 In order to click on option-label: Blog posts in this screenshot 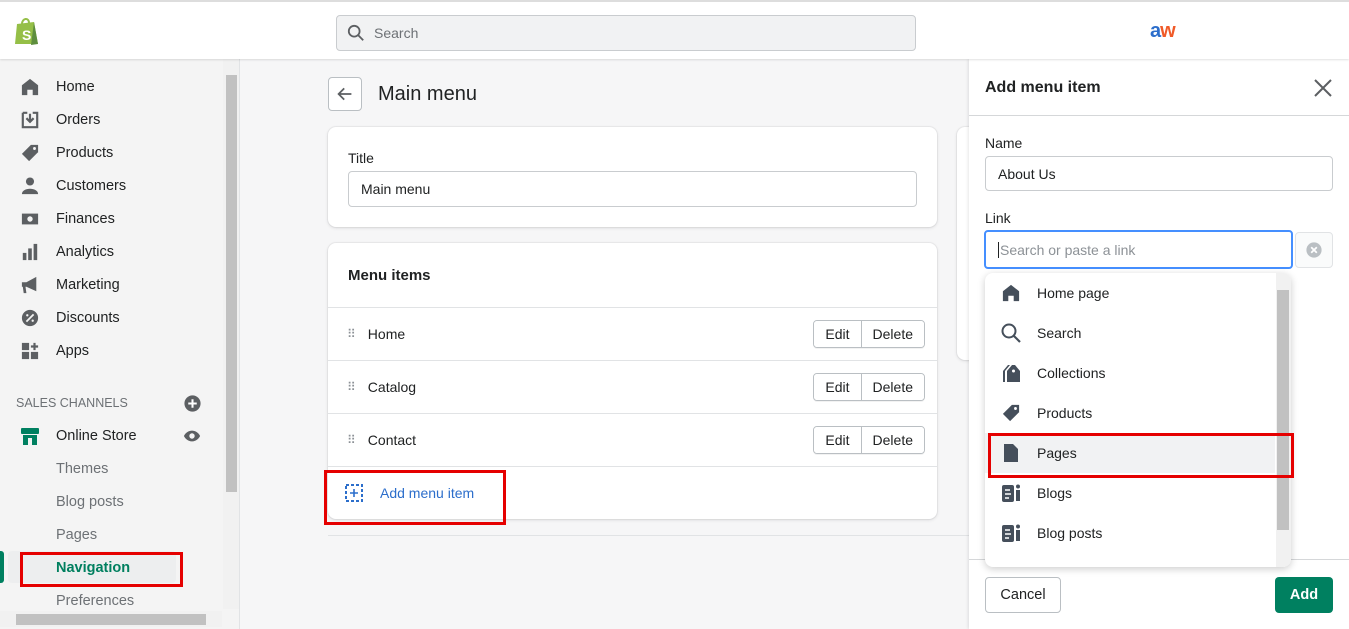, I will do `click(1070, 533)`.